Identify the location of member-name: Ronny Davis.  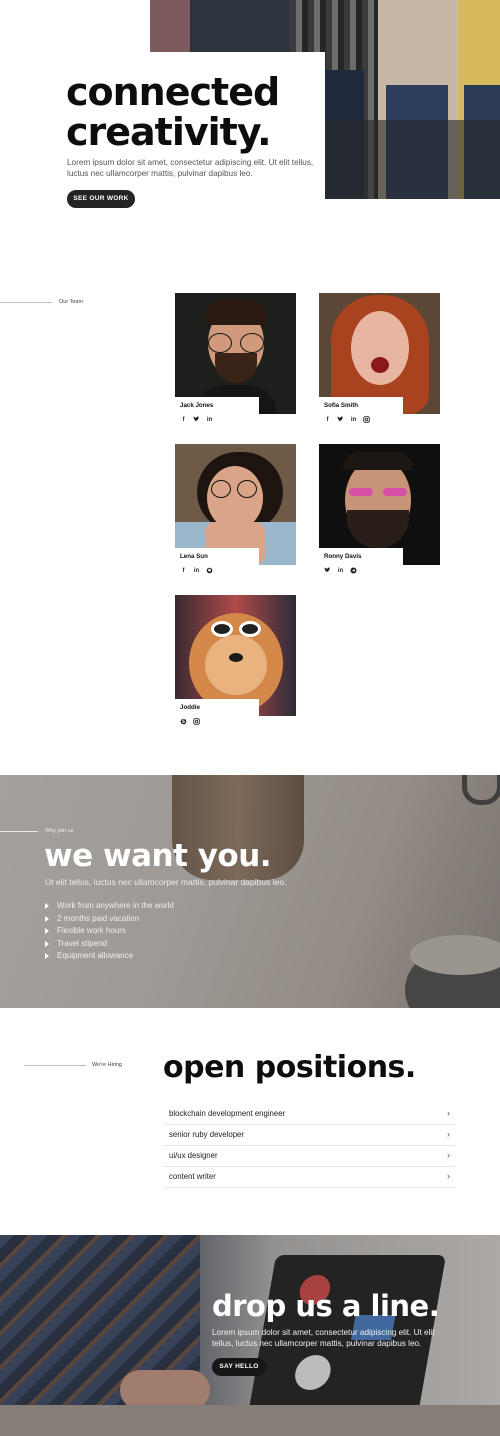
(343, 556).